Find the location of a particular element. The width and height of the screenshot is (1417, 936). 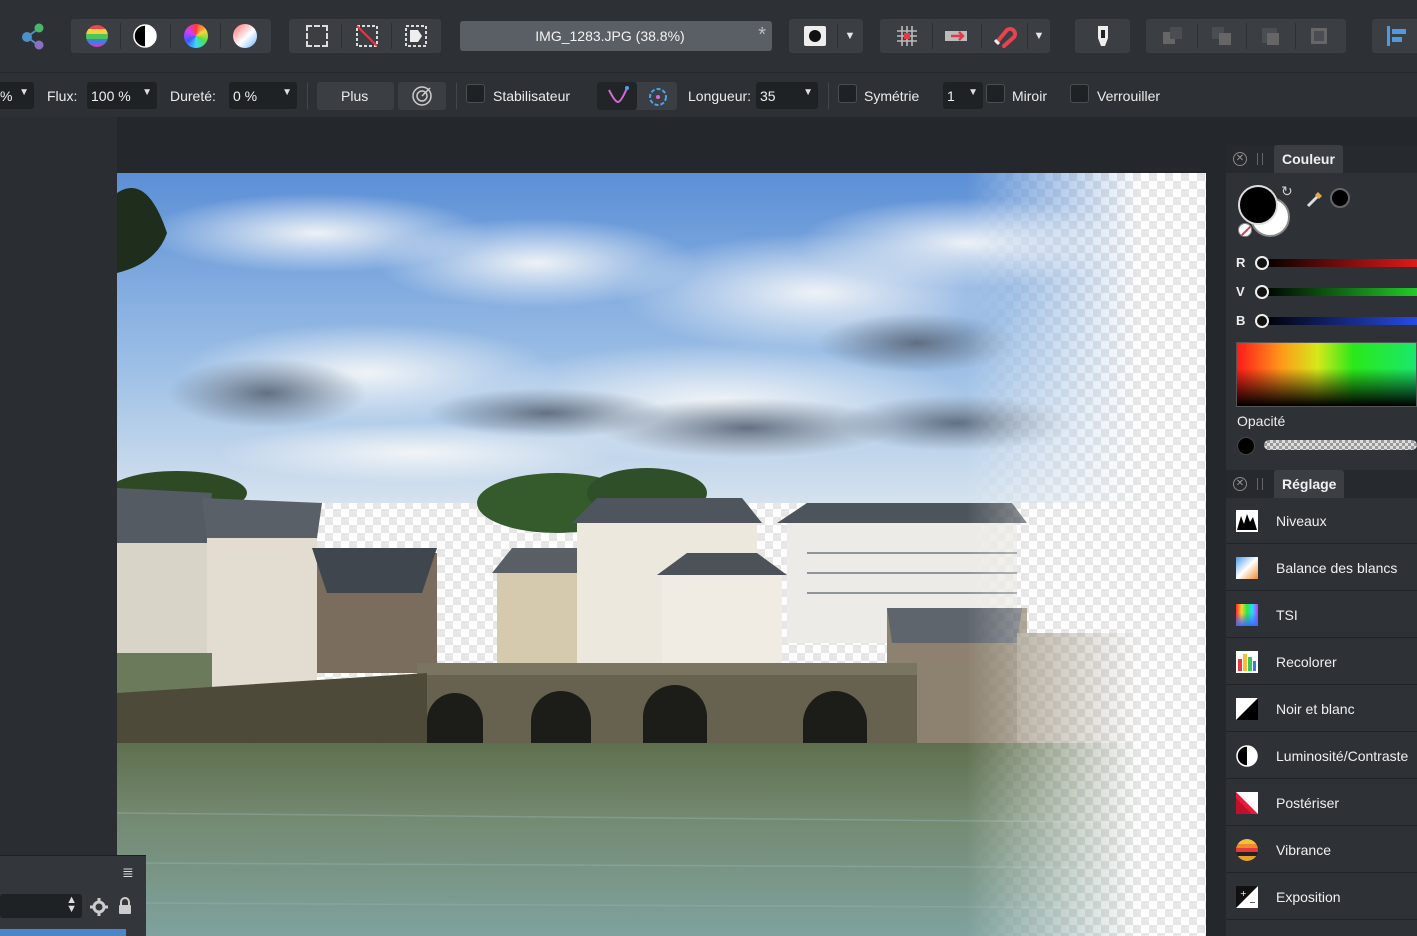

mask-icon is located at coordinates (815, 36).